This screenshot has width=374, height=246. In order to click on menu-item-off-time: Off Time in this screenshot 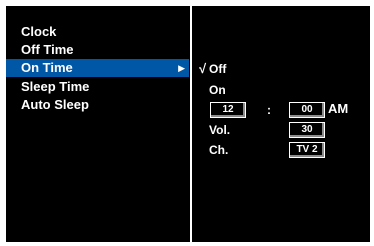, I will do `click(97, 50)`.